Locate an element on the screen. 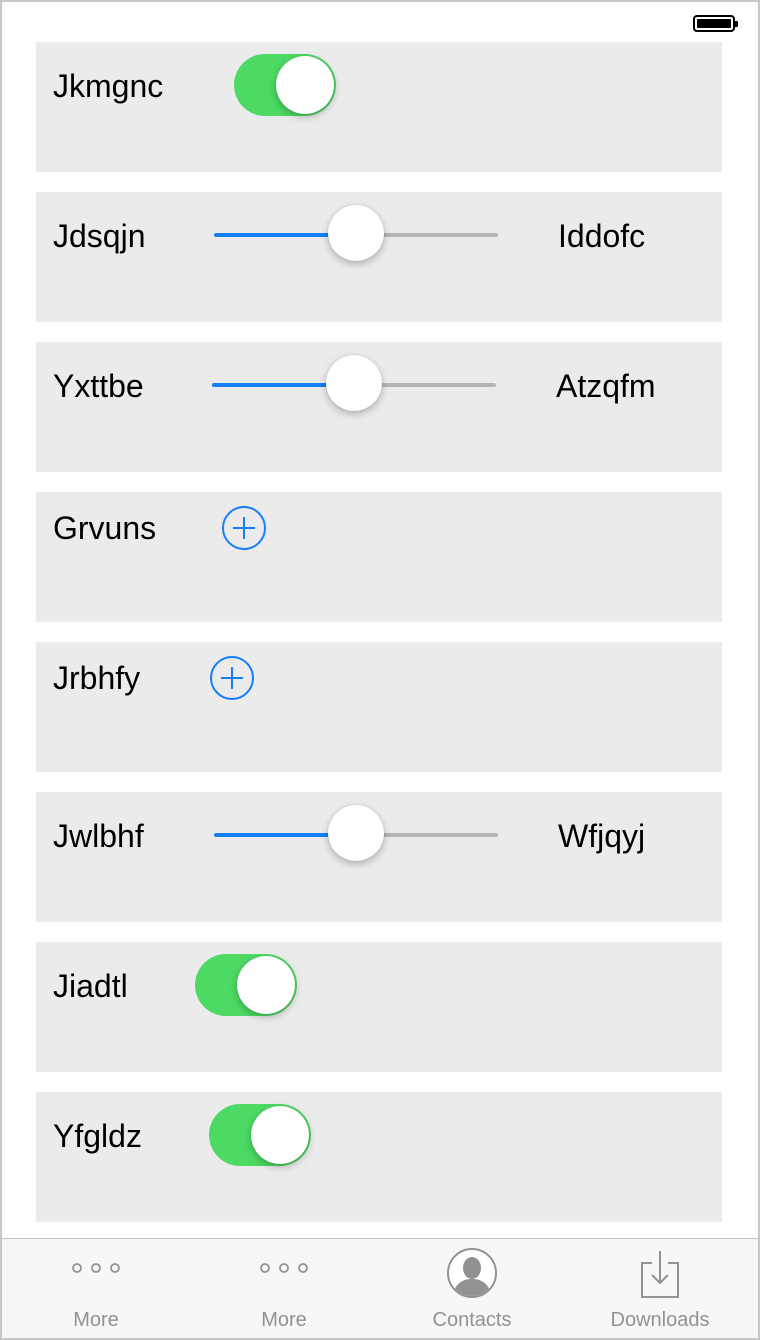 This screenshot has height=1340, width=760. row-label: Jrbhfy is located at coordinates (97, 678).